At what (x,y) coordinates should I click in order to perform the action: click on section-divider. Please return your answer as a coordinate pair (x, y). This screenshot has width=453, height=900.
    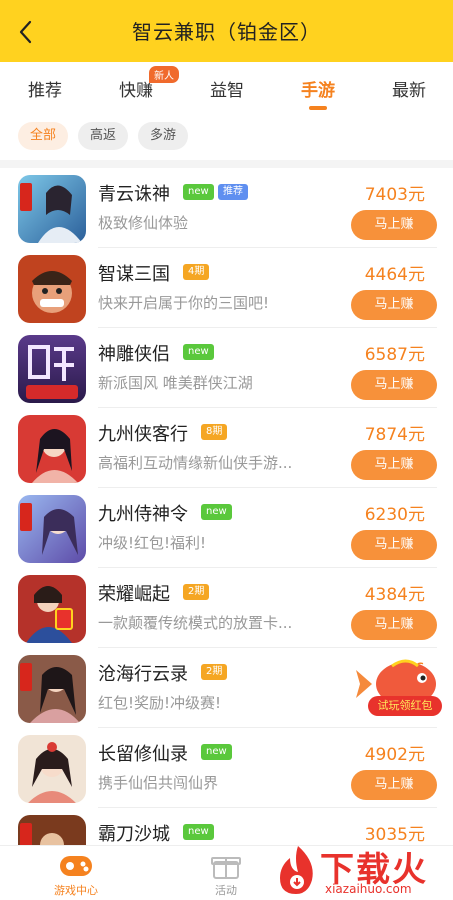
    Looking at the image, I should click on (226, 164).